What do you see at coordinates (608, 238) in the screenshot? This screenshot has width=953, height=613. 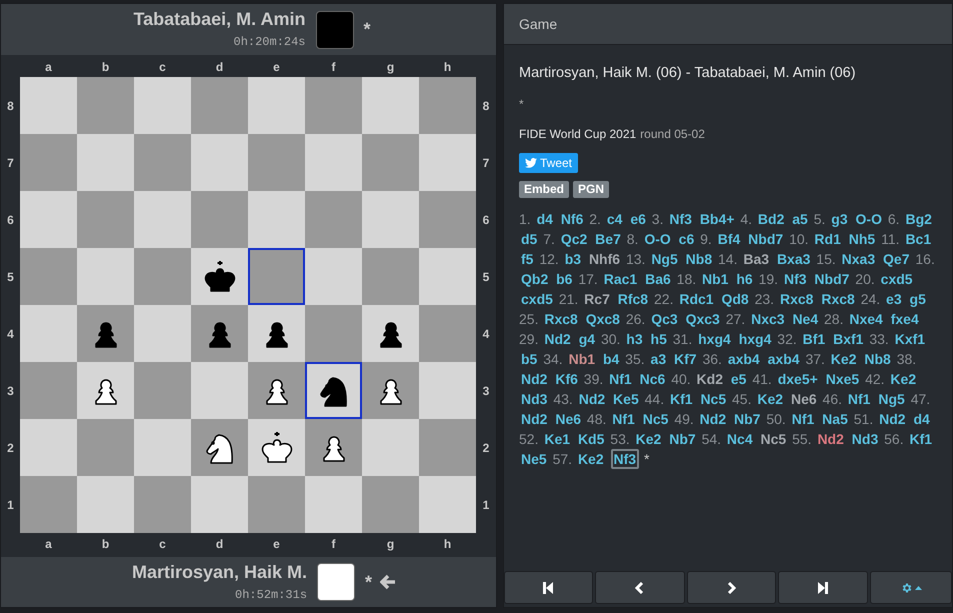 I see `move: Be7` at bounding box center [608, 238].